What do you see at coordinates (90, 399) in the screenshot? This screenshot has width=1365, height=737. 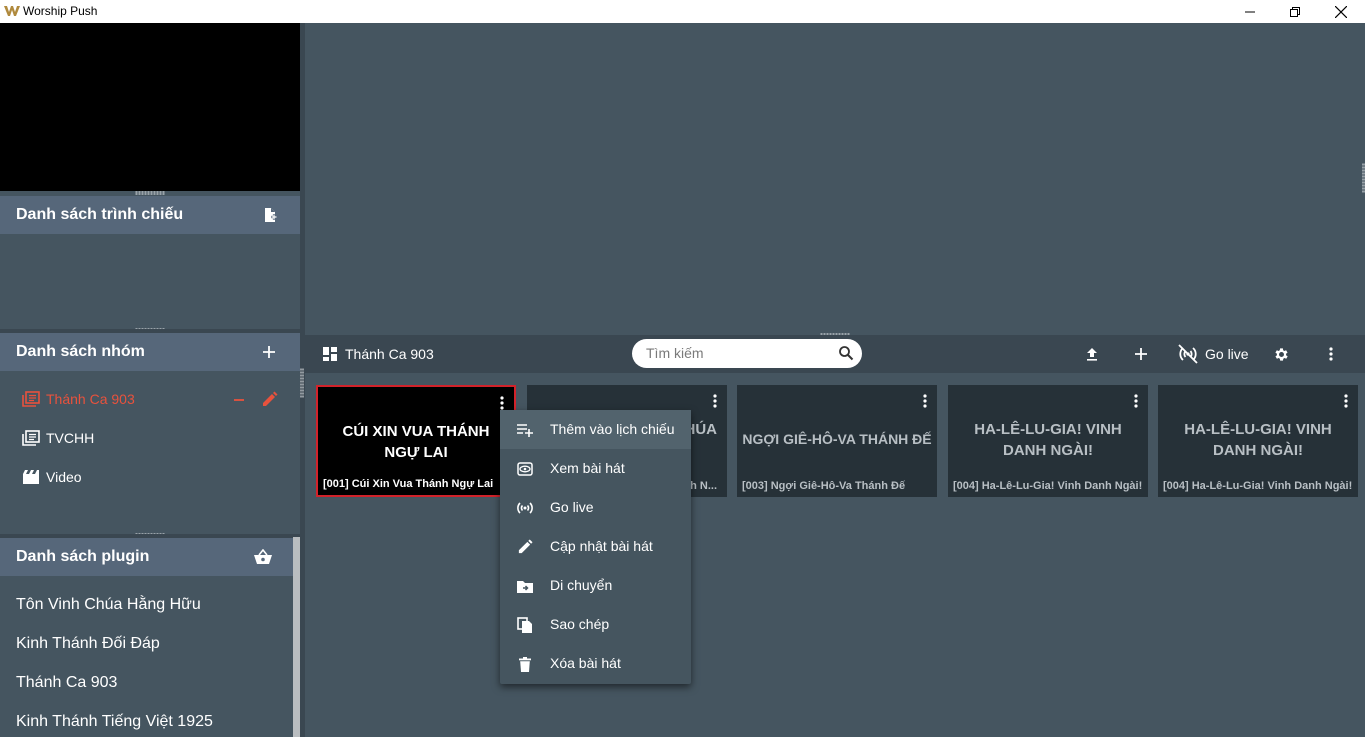 I see `group-item-label: Thánh Ca 903` at bounding box center [90, 399].